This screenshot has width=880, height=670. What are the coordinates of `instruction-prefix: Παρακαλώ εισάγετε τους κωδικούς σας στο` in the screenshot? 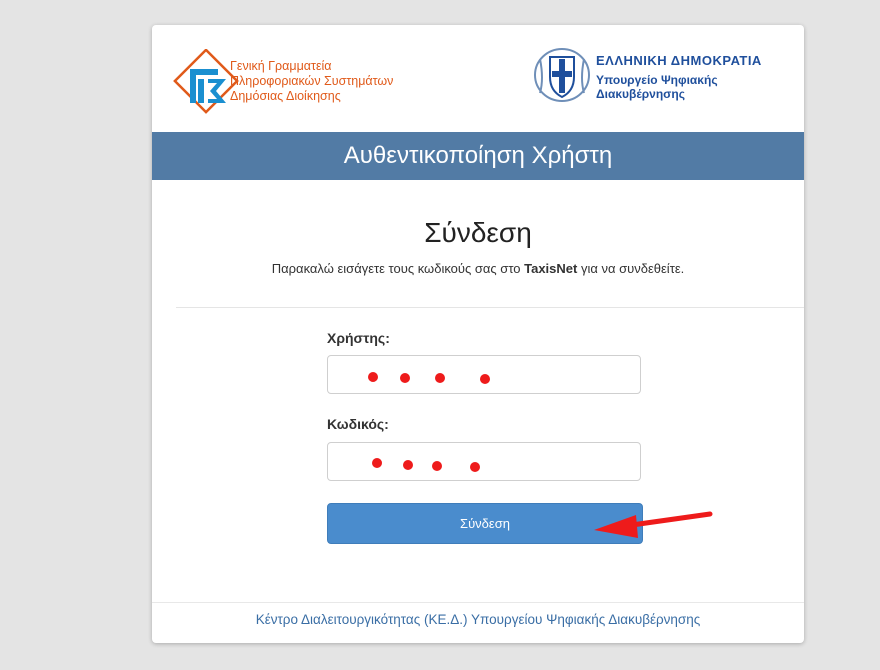 It's located at (398, 268).